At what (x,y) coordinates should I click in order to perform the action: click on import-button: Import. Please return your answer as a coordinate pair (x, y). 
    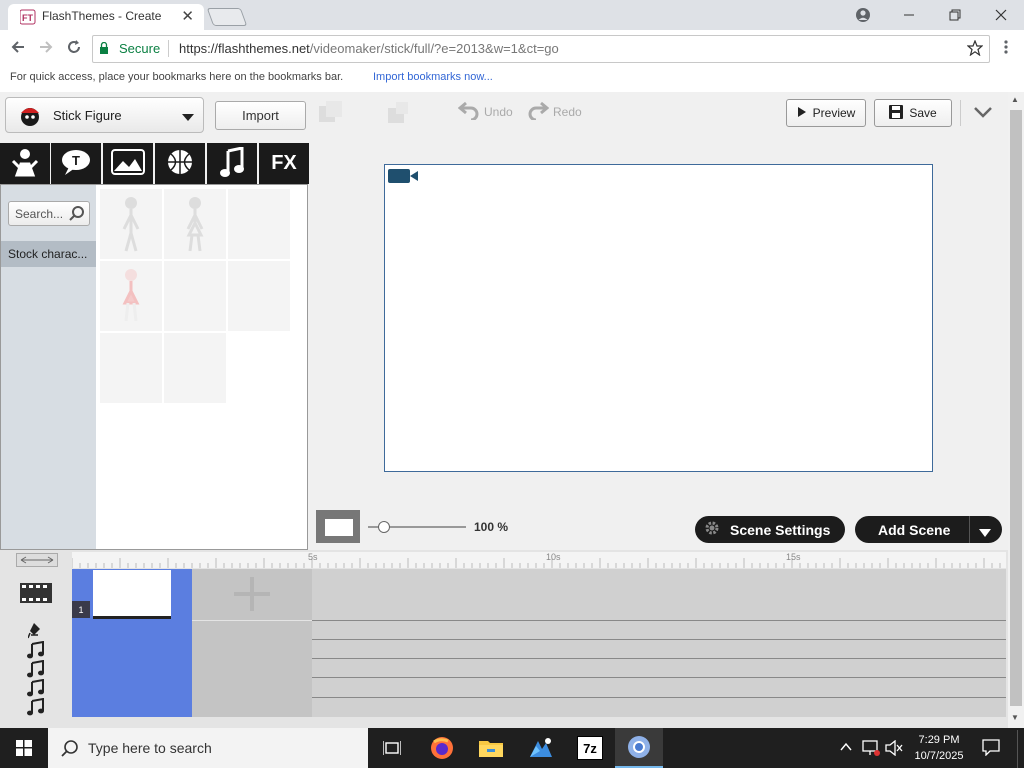
    Looking at the image, I should click on (260, 115).